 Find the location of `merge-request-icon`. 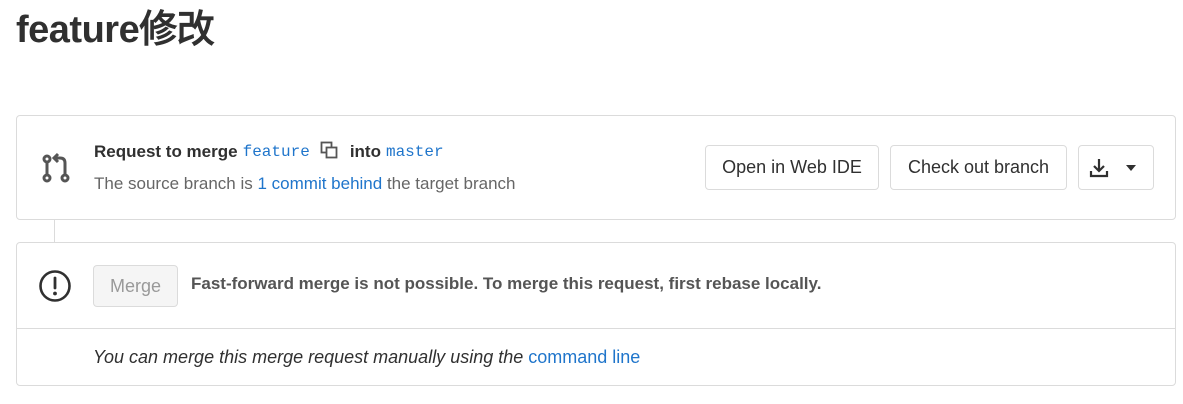

merge-request-icon is located at coordinates (56, 167).